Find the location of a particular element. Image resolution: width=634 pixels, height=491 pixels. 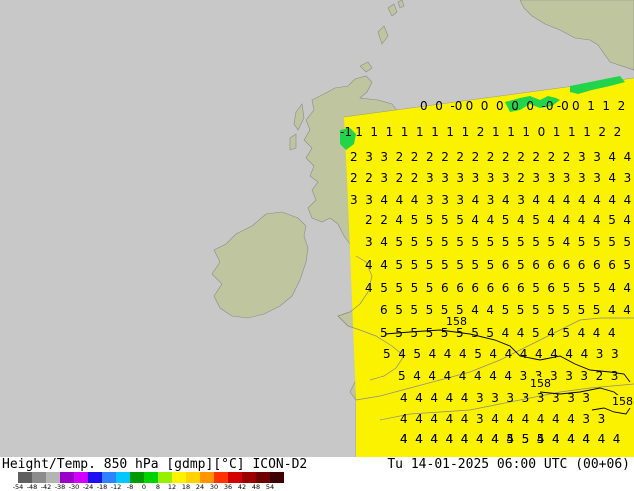

contour-label: 158 is located at coordinates (622, 401).